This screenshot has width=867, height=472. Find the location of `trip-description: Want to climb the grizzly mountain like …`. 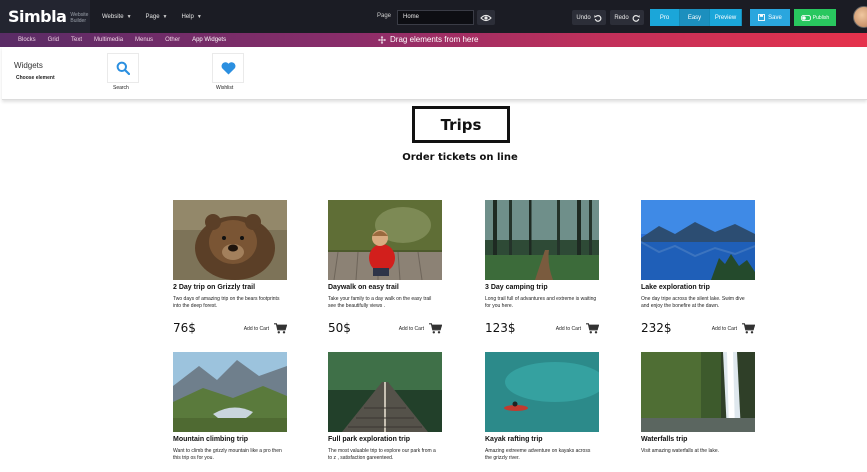

trip-description: Want to climb the grizzly mountain like … is located at coordinates (227, 454).